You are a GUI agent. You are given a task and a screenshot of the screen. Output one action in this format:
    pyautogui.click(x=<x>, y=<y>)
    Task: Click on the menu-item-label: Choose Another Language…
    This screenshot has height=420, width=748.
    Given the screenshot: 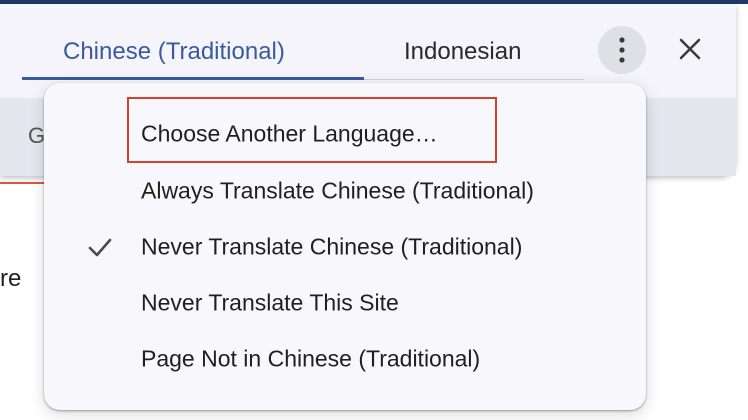 What is the action you would take?
    pyautogui.click(x=289, y=133)
    